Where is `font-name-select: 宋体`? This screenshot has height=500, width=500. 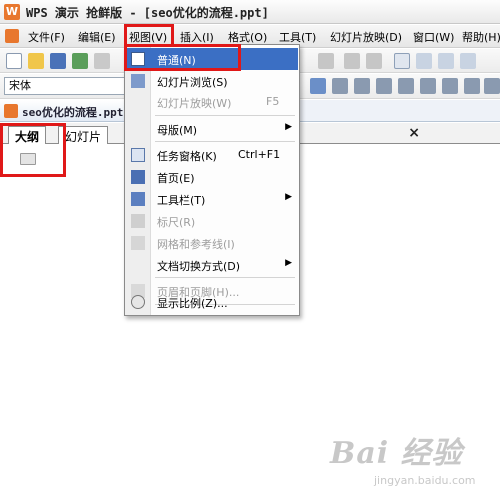
font-name-select: 宋体 is located at coordinates (65, 86).